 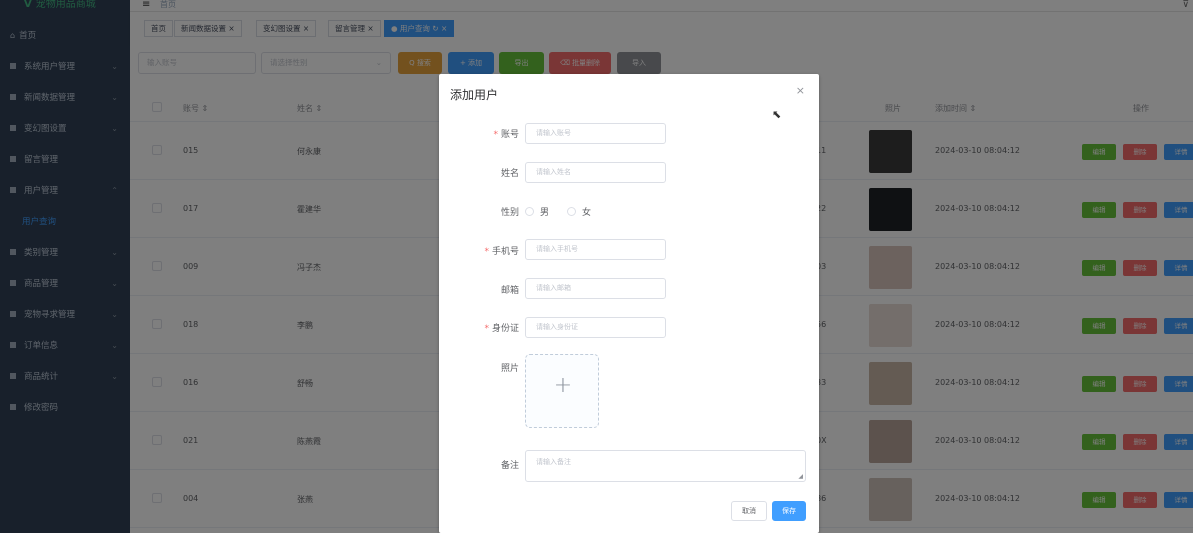 I want to click on id-card-input: 请输入身份证, so click(x=595, y=327).